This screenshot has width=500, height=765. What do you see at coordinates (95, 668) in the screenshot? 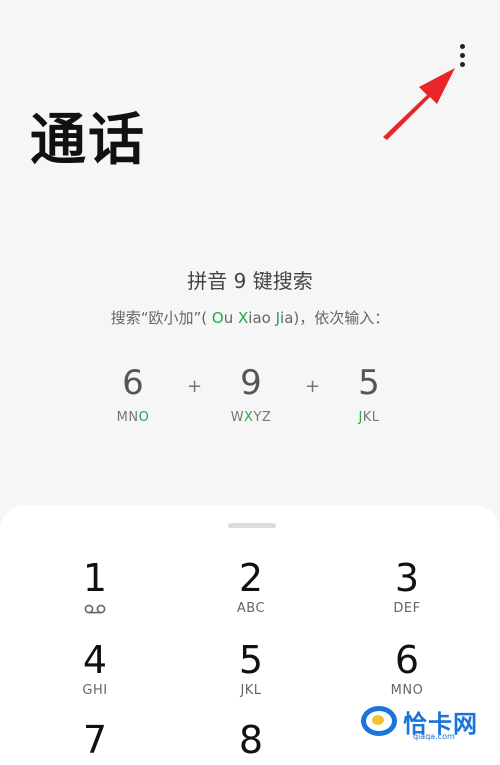
I see `dial-key-4: 4 GHI` at bounding box center [95, 668].